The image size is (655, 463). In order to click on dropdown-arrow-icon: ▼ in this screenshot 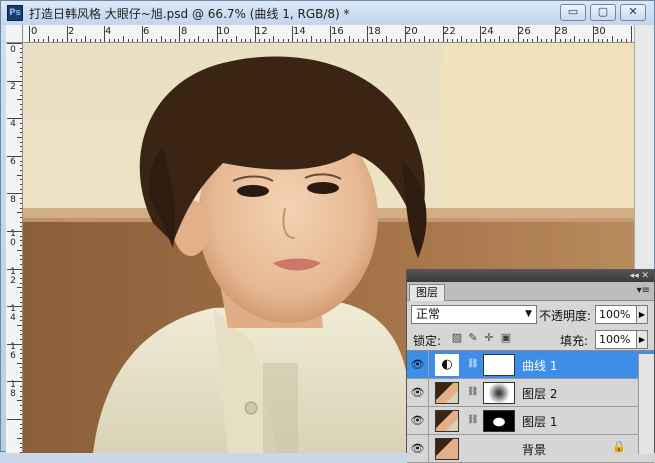, I will do `click(528, 314)`.